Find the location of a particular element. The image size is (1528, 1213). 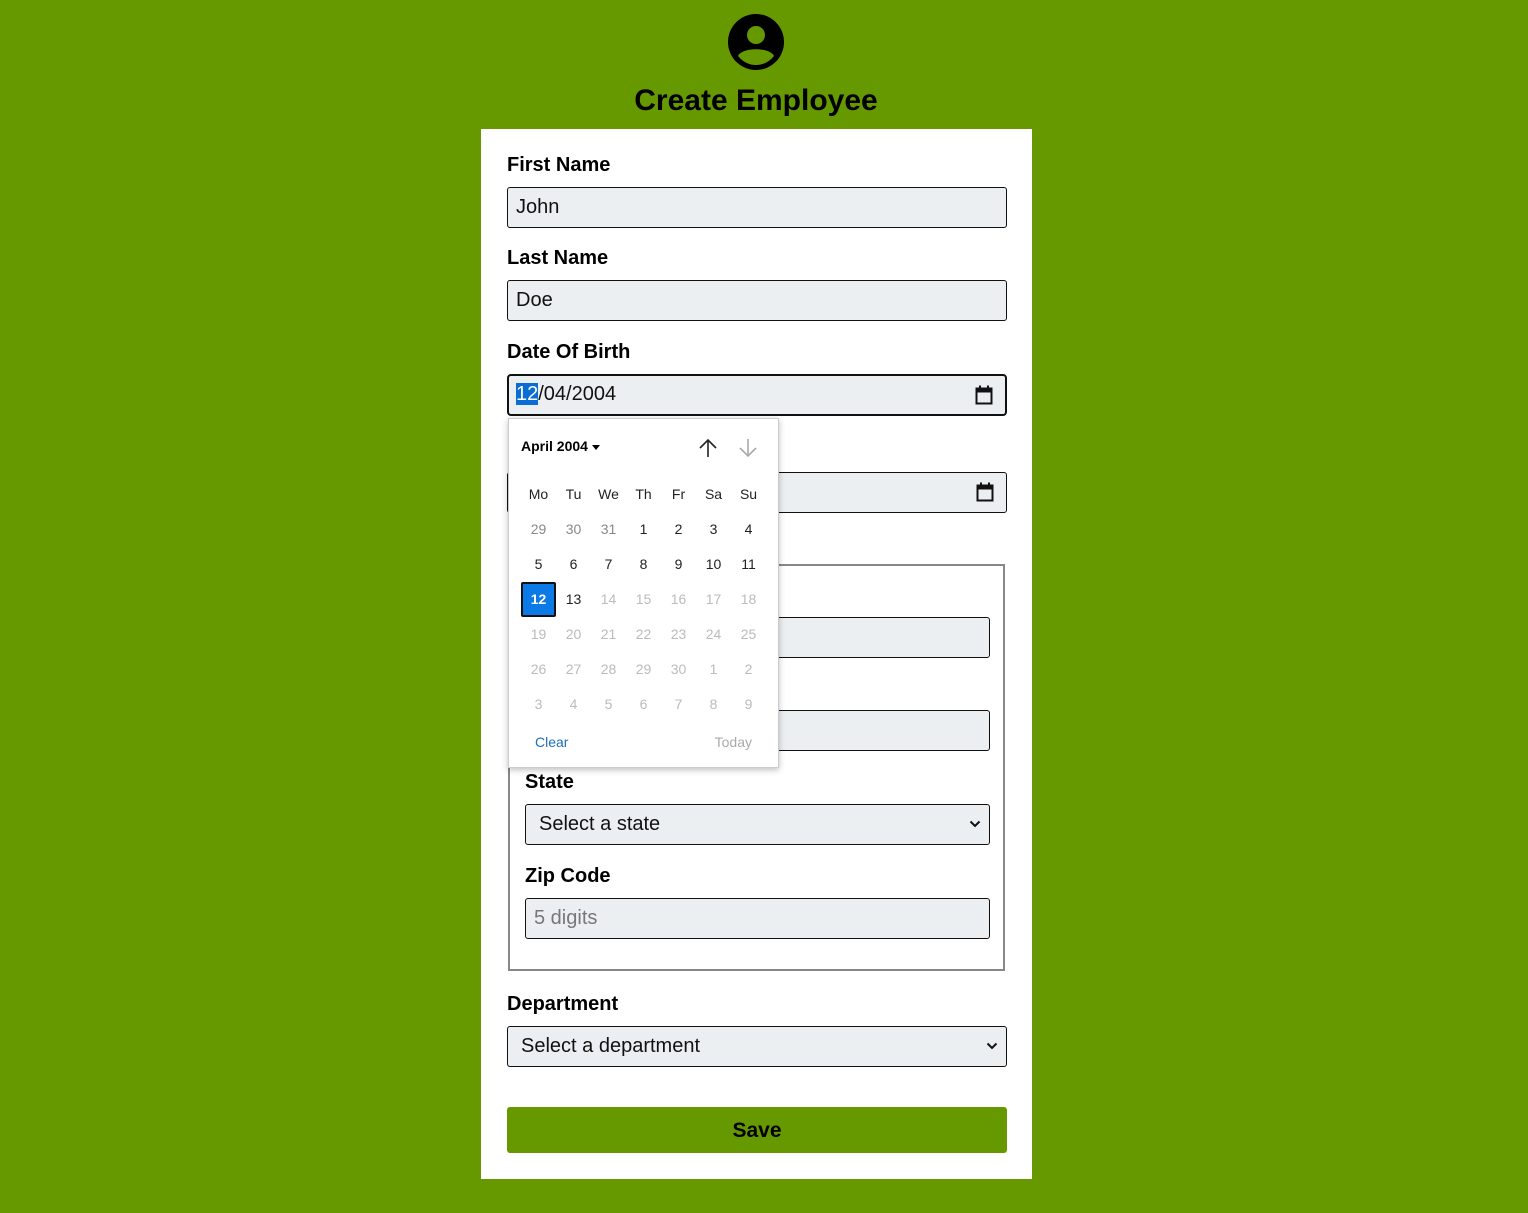

zip-code-placeholder: 5 digits is located at coordinates (566, 918).